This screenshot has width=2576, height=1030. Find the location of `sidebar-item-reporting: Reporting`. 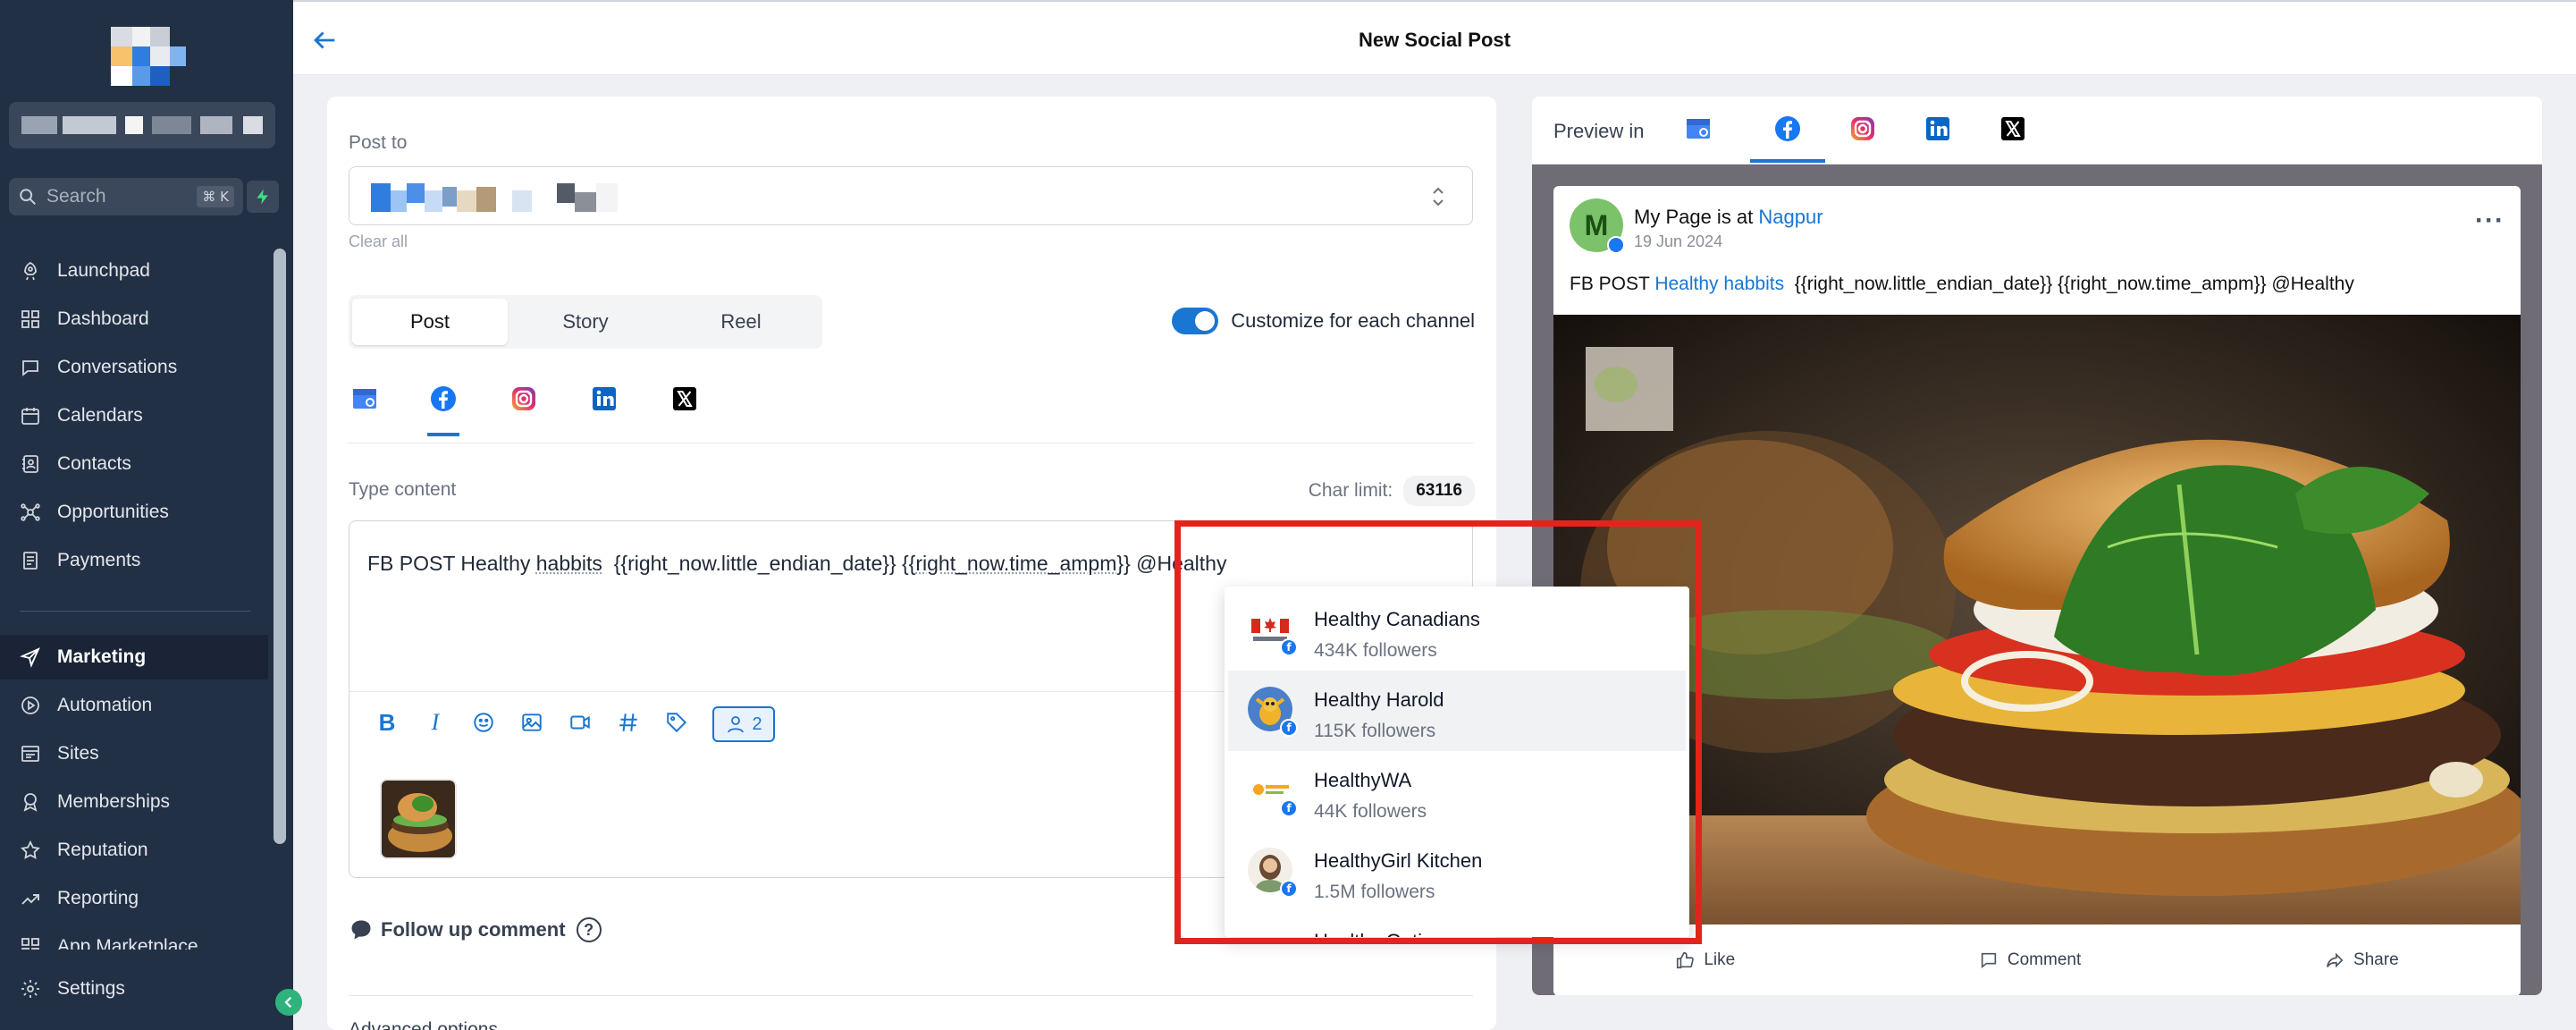

sidebar-item-reporting: Reporting is located at coordinates (134, 898).